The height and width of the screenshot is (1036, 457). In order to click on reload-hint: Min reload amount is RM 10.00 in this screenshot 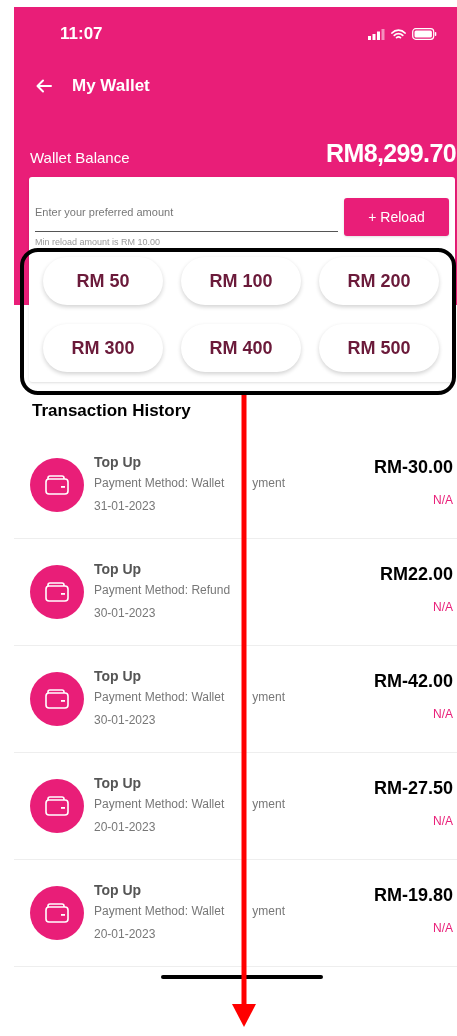, I will do `click(98, 242)`.